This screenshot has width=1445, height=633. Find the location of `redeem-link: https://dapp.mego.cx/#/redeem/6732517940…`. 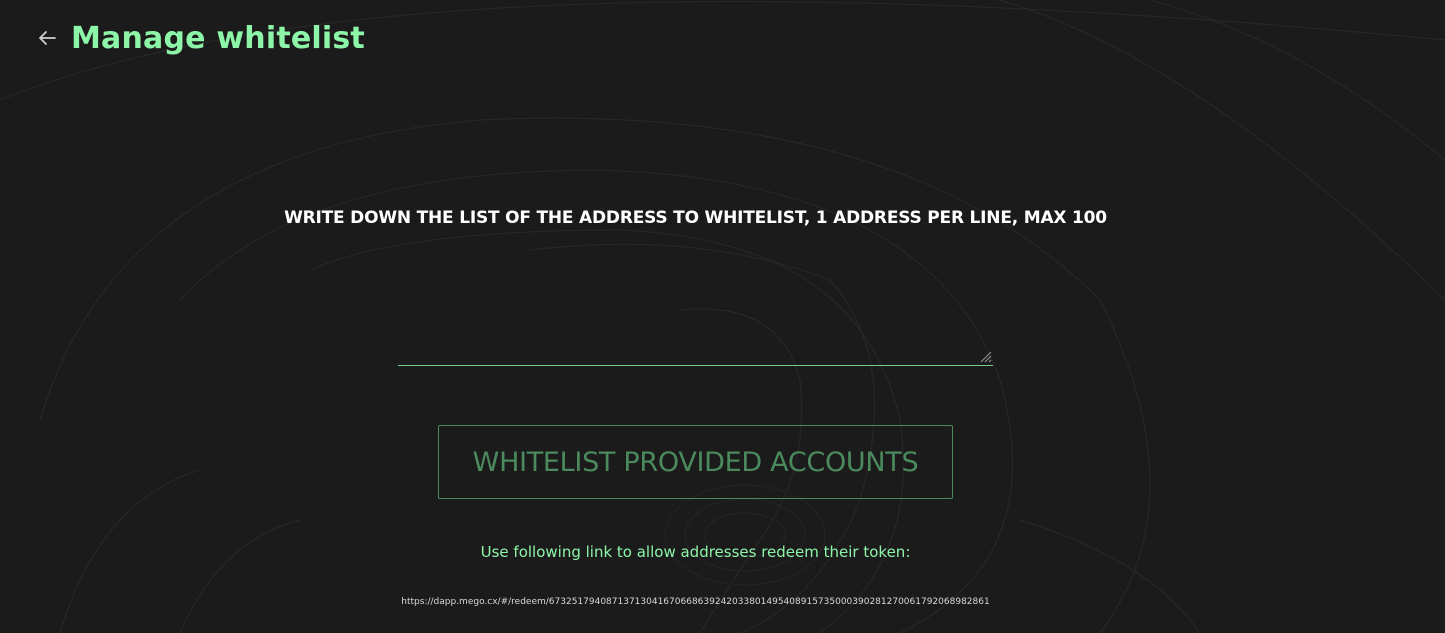

redeem-link: https://dapp.mego.cx/#/redeem/6732517940… is located at coordinates (695, 602).